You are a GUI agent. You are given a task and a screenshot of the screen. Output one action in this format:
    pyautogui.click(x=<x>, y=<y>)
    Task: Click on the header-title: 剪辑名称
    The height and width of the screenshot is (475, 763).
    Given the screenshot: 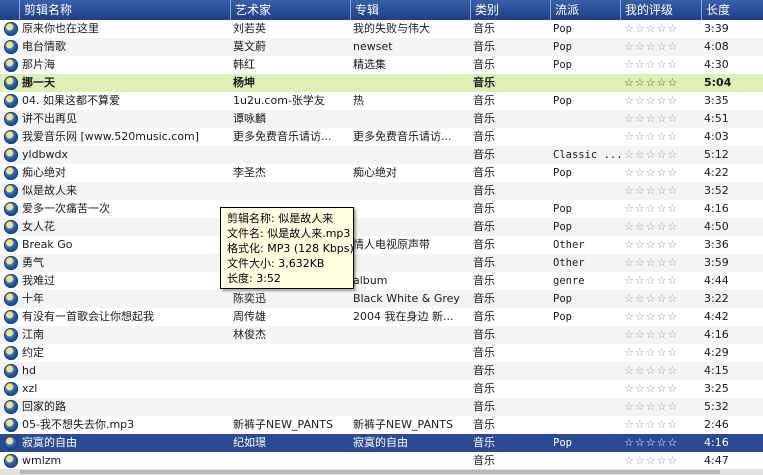 What is the action you would take?
    pyautogui.click(x=125, y=10)
    